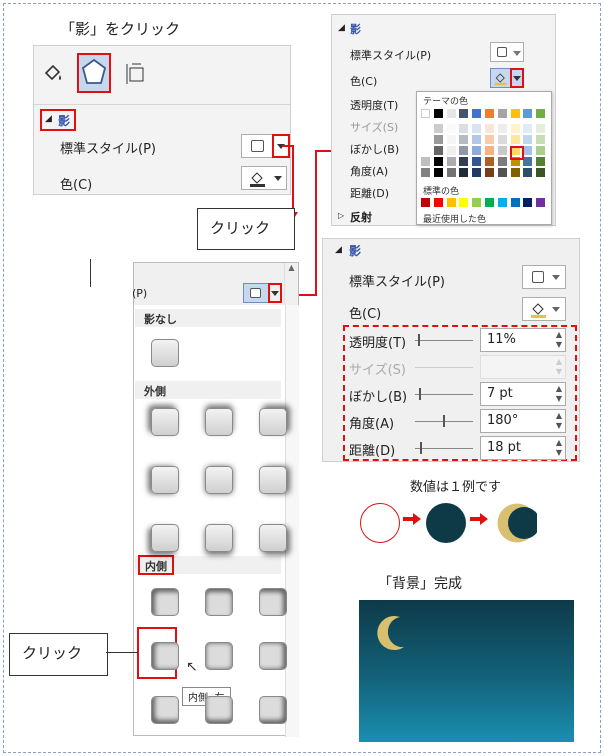 The image size is (604, 756). Describe the element at coordinates (544, 309) in the screenshot. I see `pane3-color-button` at that location.